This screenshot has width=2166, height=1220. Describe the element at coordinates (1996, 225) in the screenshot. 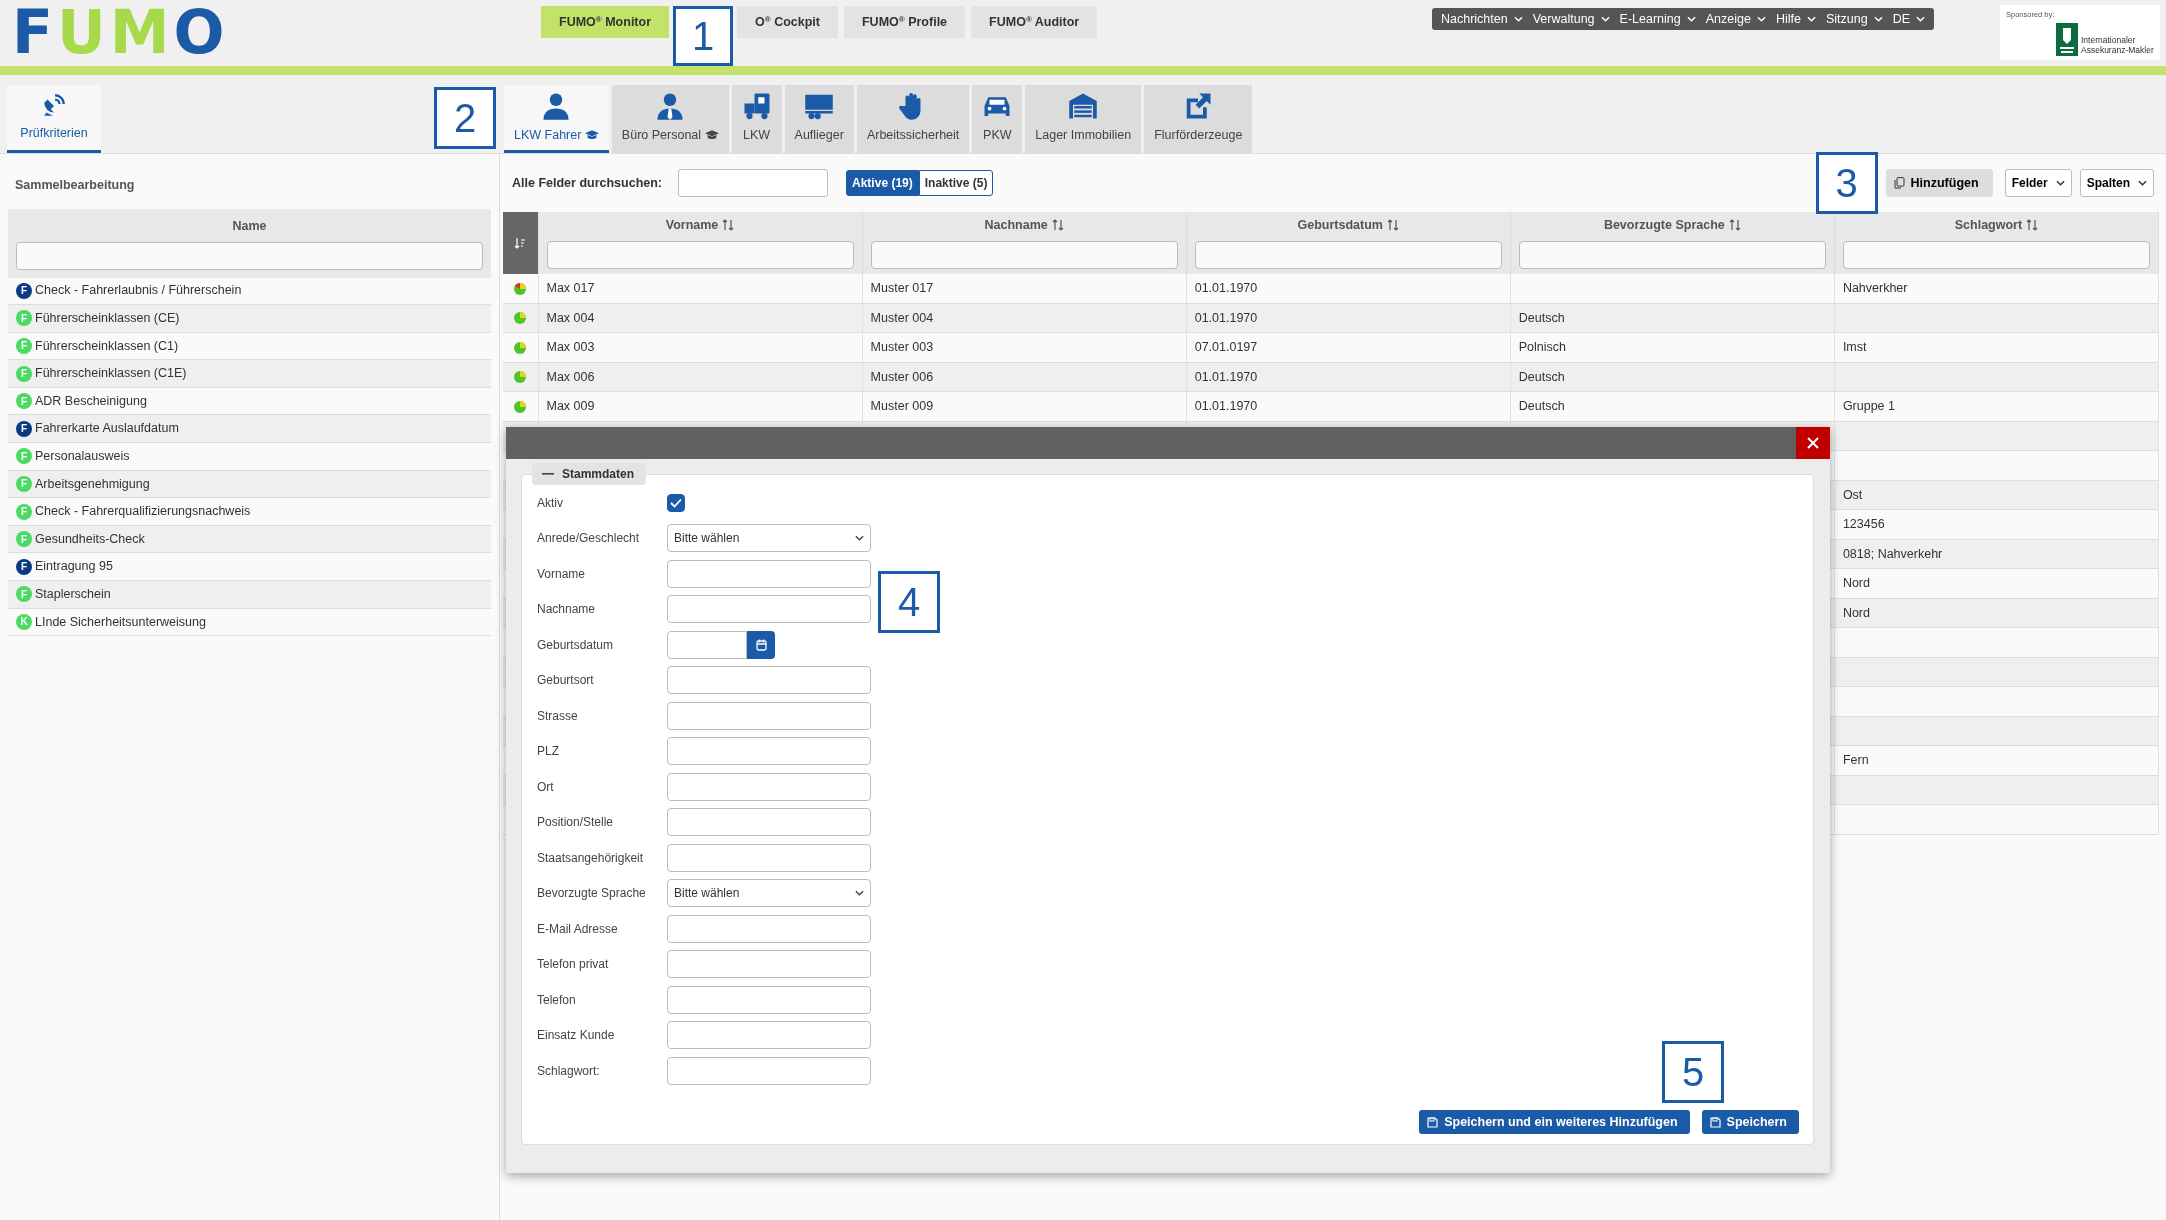

I see `column-header: Schlagwort` at that location.